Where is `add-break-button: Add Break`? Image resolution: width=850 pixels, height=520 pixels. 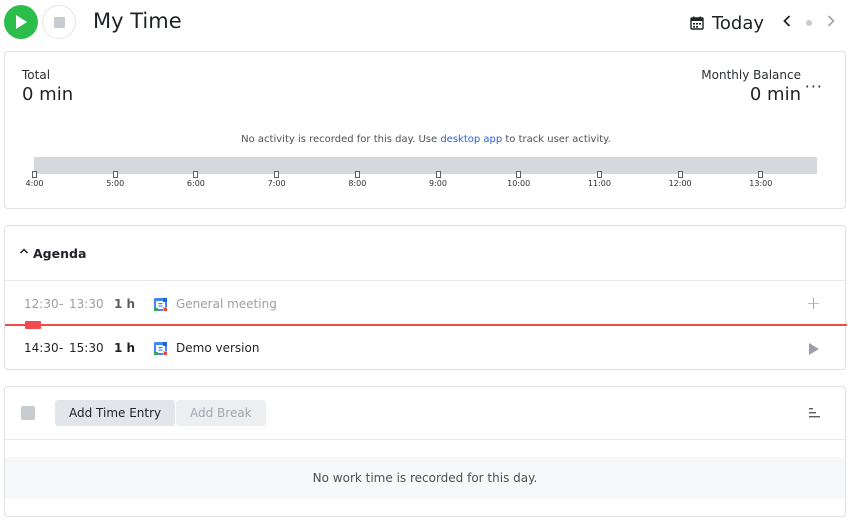 add-break-button: Add Break is located at coordinates (221, 413).